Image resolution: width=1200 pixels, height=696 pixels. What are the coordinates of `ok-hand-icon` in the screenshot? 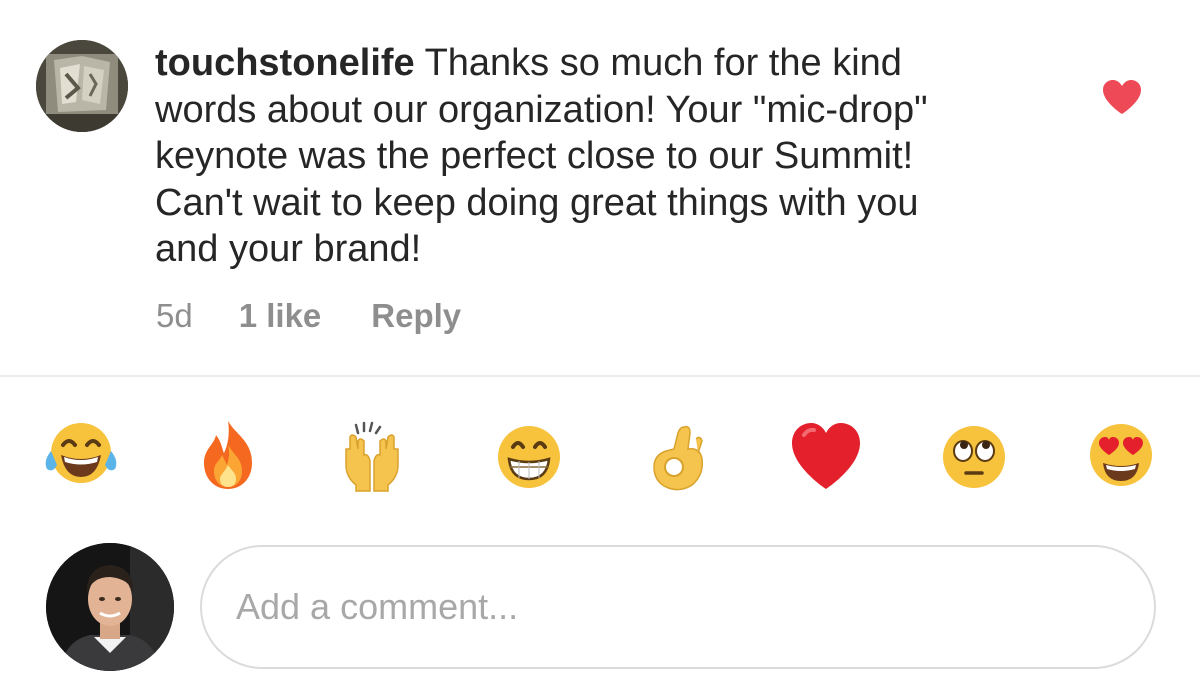 It's located at (676, 455).